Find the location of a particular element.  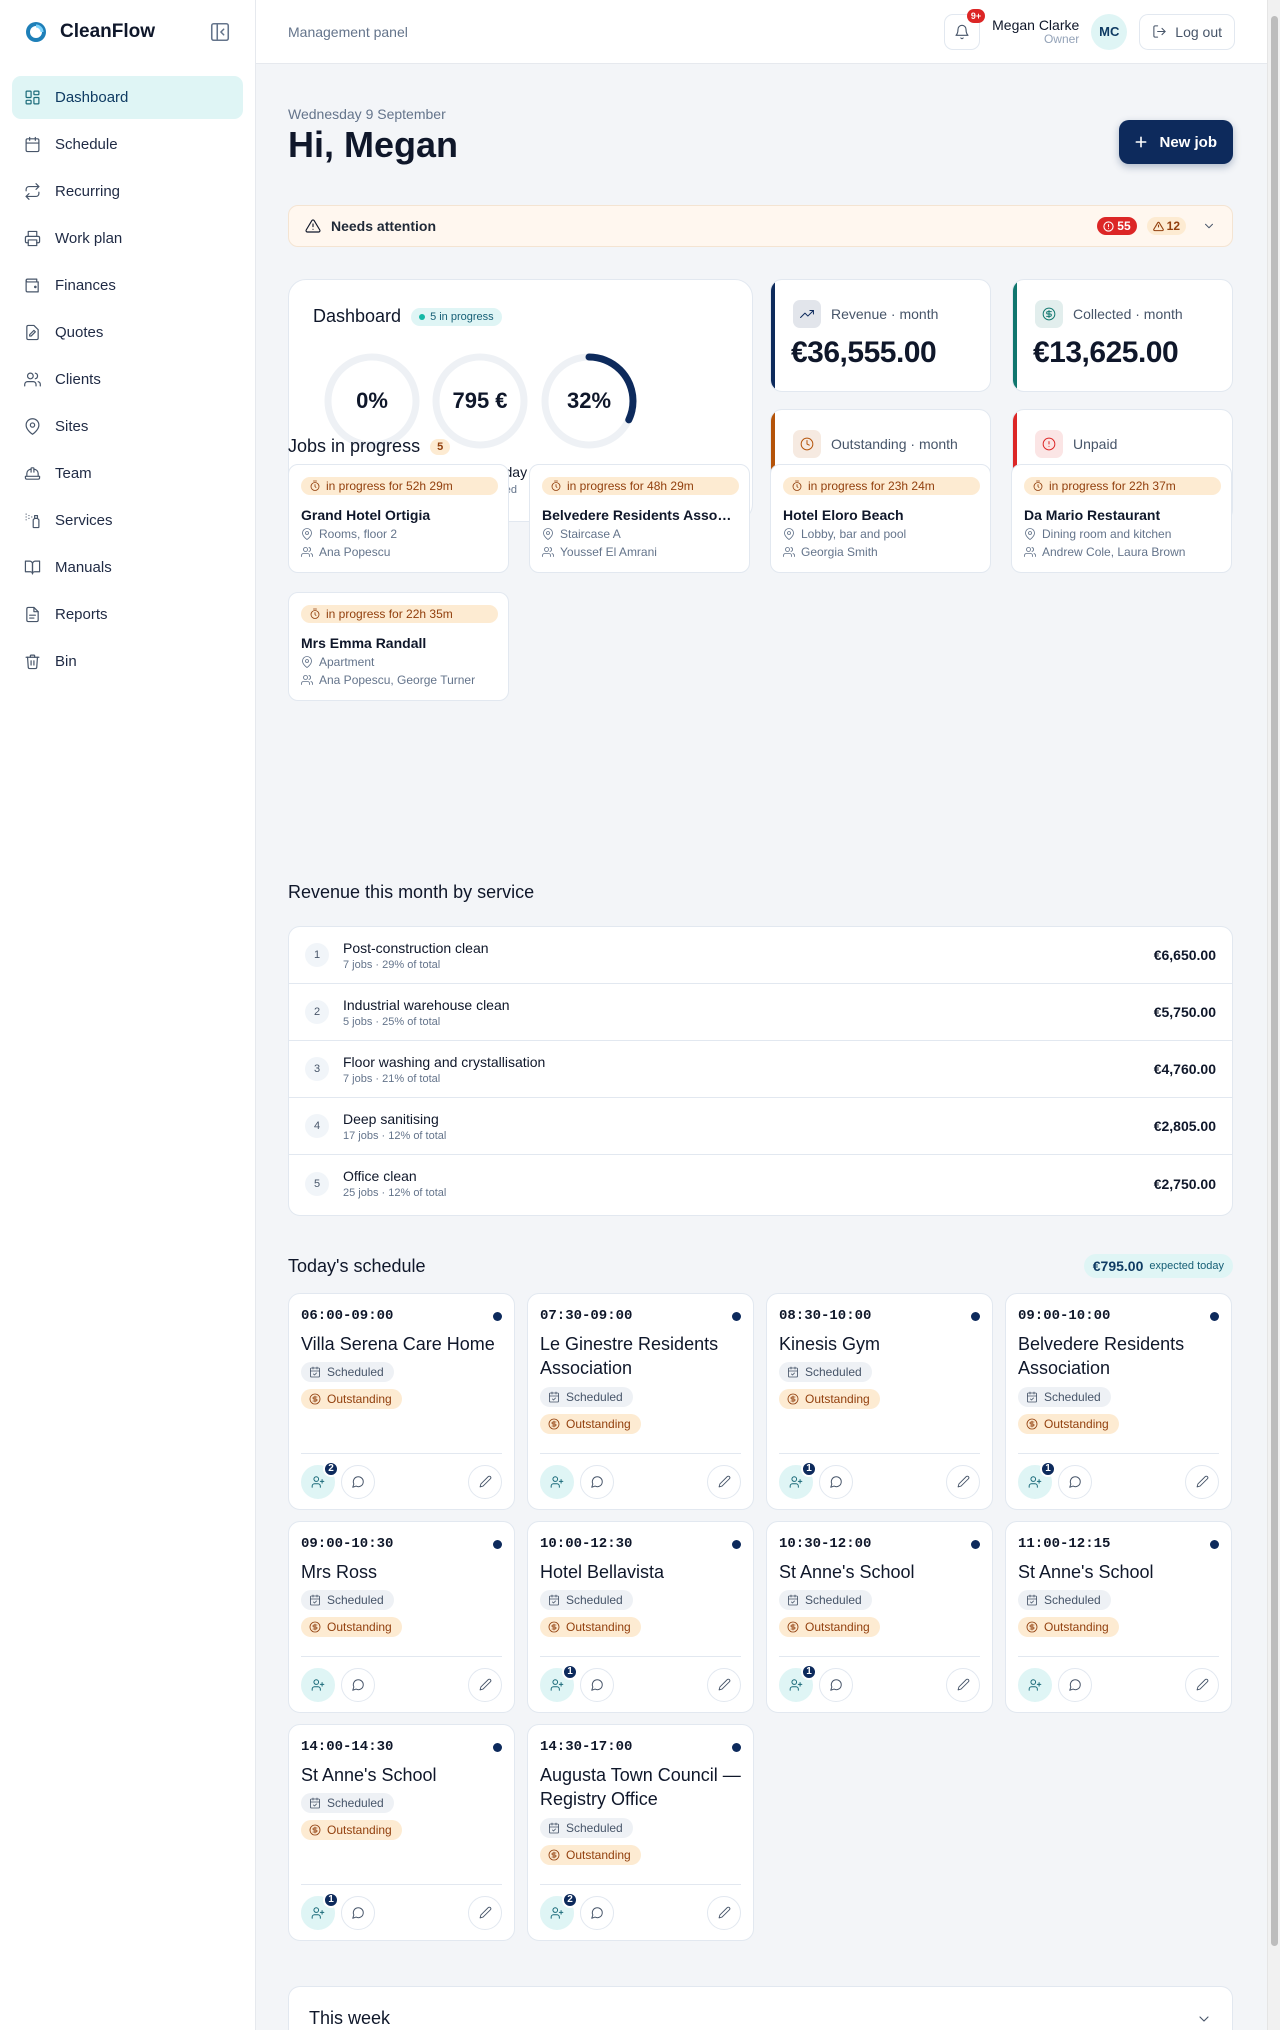

job-timer-pill: in progress for 52h 29m is located at coordinates (399, 486).